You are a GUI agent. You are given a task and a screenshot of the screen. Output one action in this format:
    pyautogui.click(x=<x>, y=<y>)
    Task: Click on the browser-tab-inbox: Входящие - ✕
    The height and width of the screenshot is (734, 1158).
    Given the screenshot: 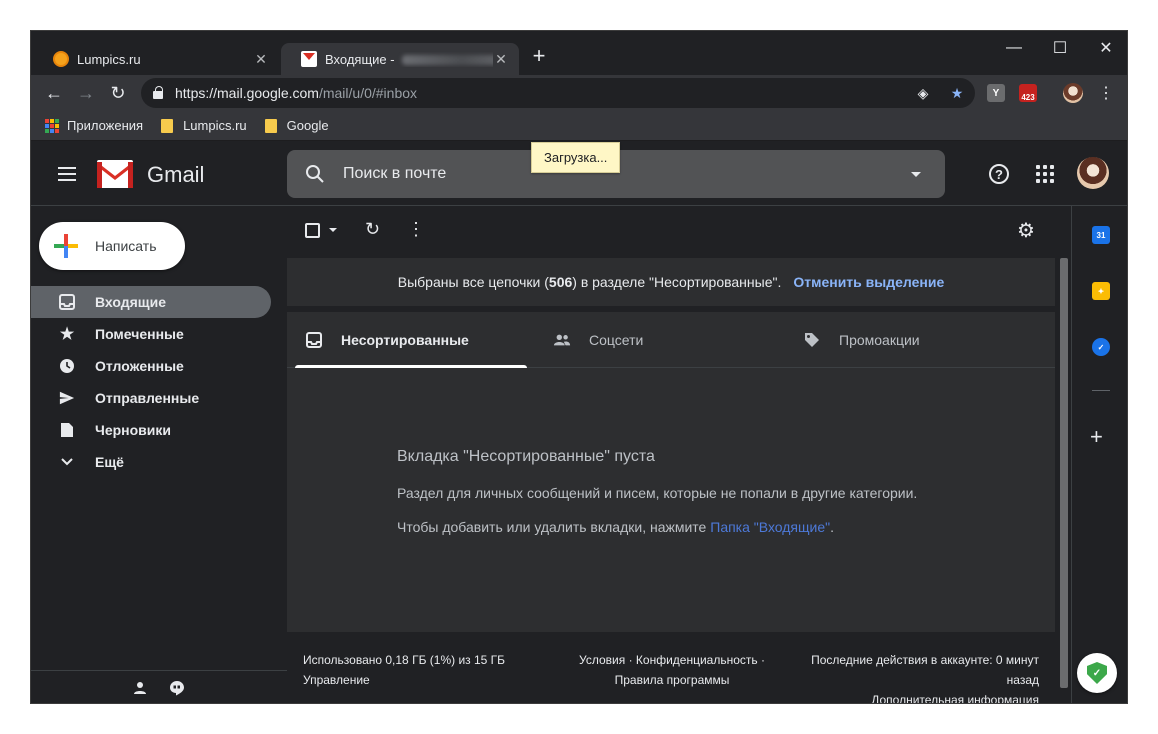 What is the action you would take?
    pyautogui.click(x=400, y=59)
    